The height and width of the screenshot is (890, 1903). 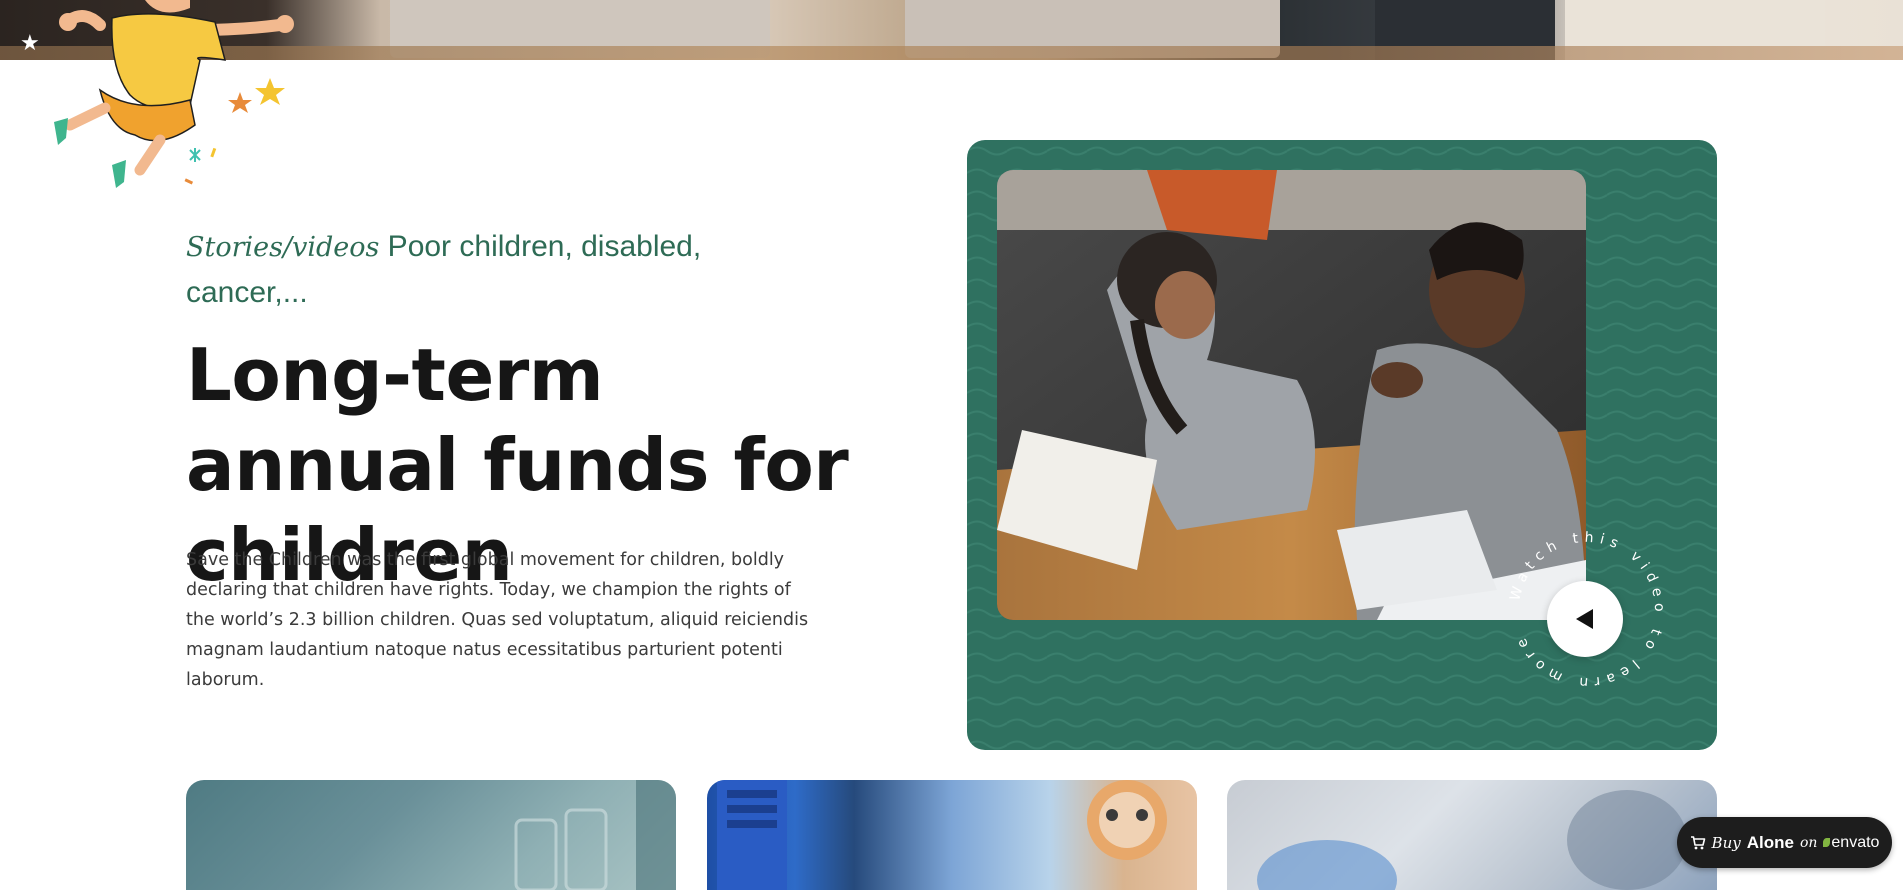 I want to click on buy-on-envato-button: Buy Alone on envato, so click(x=1784, y=842).